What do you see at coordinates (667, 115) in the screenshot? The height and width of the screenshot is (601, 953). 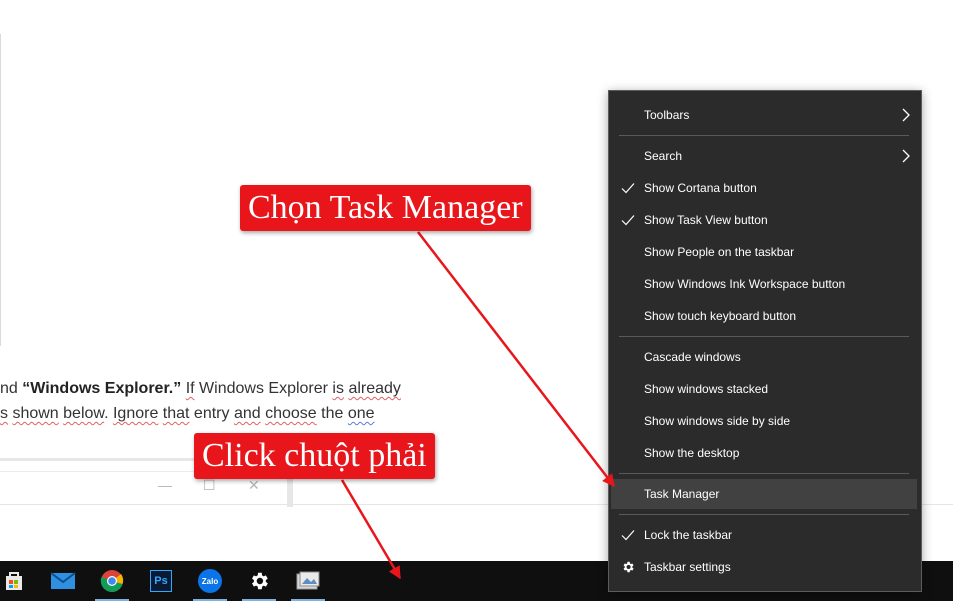 I see `menu-item-label: Toolbars` at bounding box center [667, 115].